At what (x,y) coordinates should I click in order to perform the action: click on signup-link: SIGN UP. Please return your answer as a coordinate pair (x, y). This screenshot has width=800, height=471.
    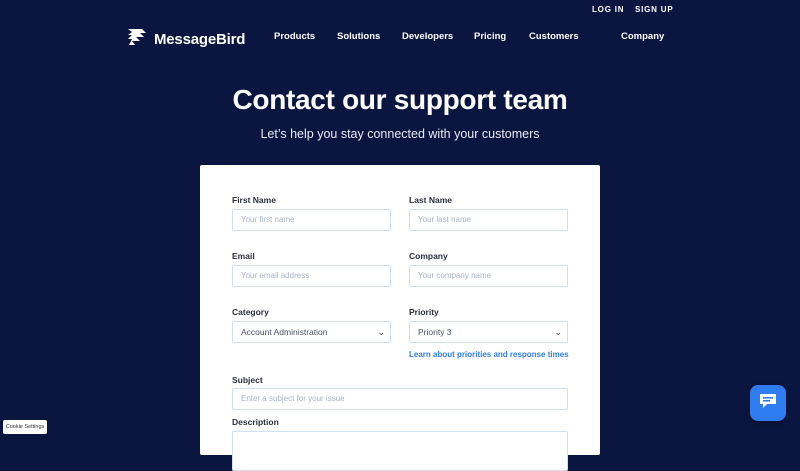
    Looking at the image, I should click on (654, 9).